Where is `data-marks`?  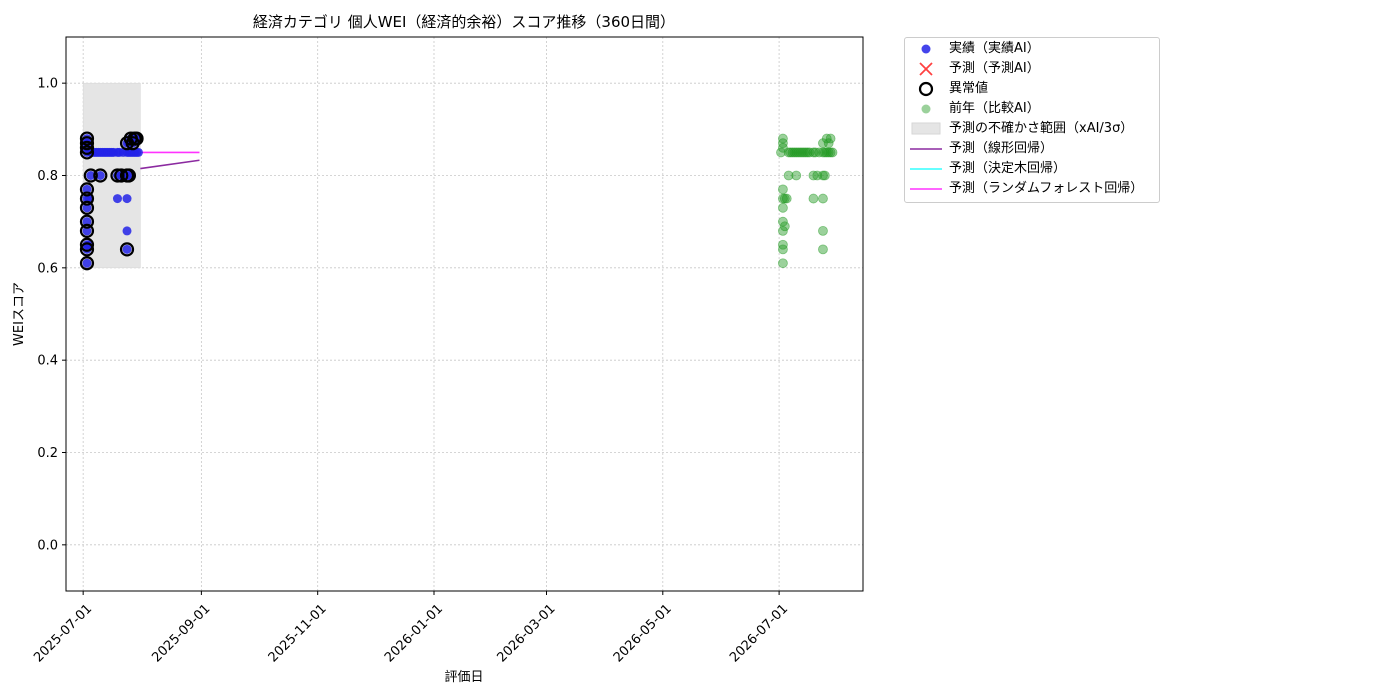
data-marks is located at coordinates (458, 201).